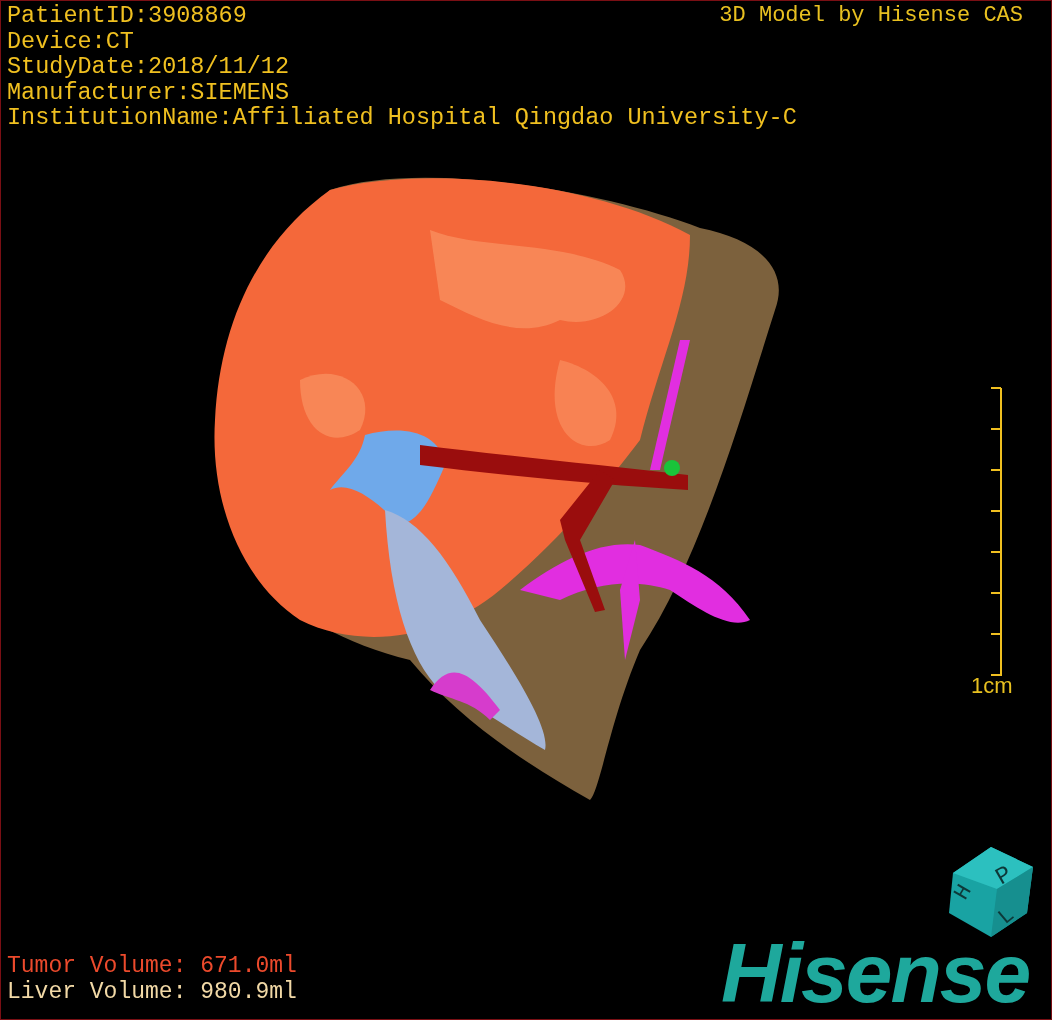 The image size is (1052, 1020). Describe the element at coordinates (1004, 876) in the screenshot. I see `cube-label: P` at that location.